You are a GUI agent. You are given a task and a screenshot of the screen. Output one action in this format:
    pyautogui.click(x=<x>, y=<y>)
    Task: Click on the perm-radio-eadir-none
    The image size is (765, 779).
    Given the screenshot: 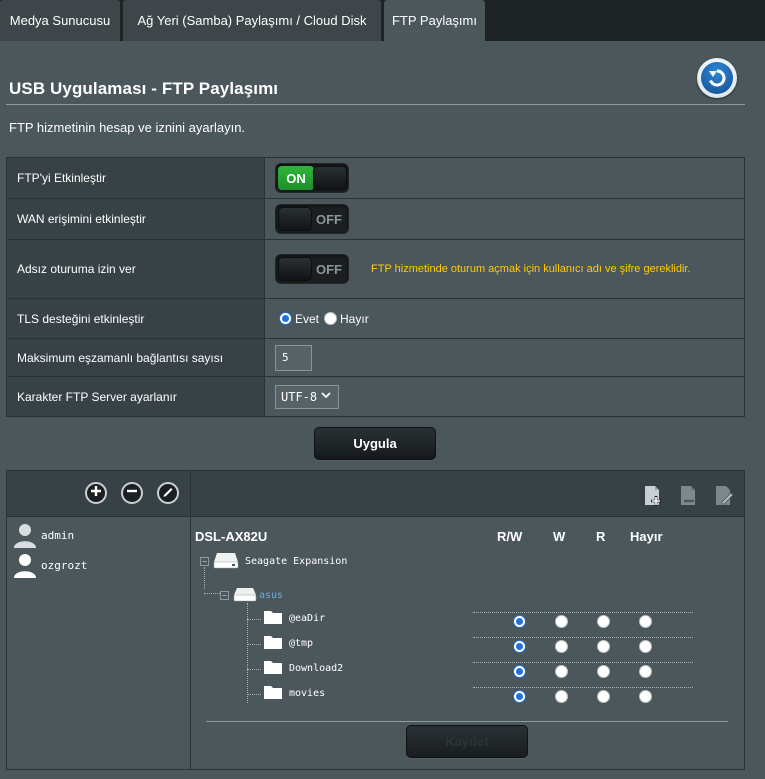 What is the action you would take?
    pyautogui.click(x=645, y=621)
    